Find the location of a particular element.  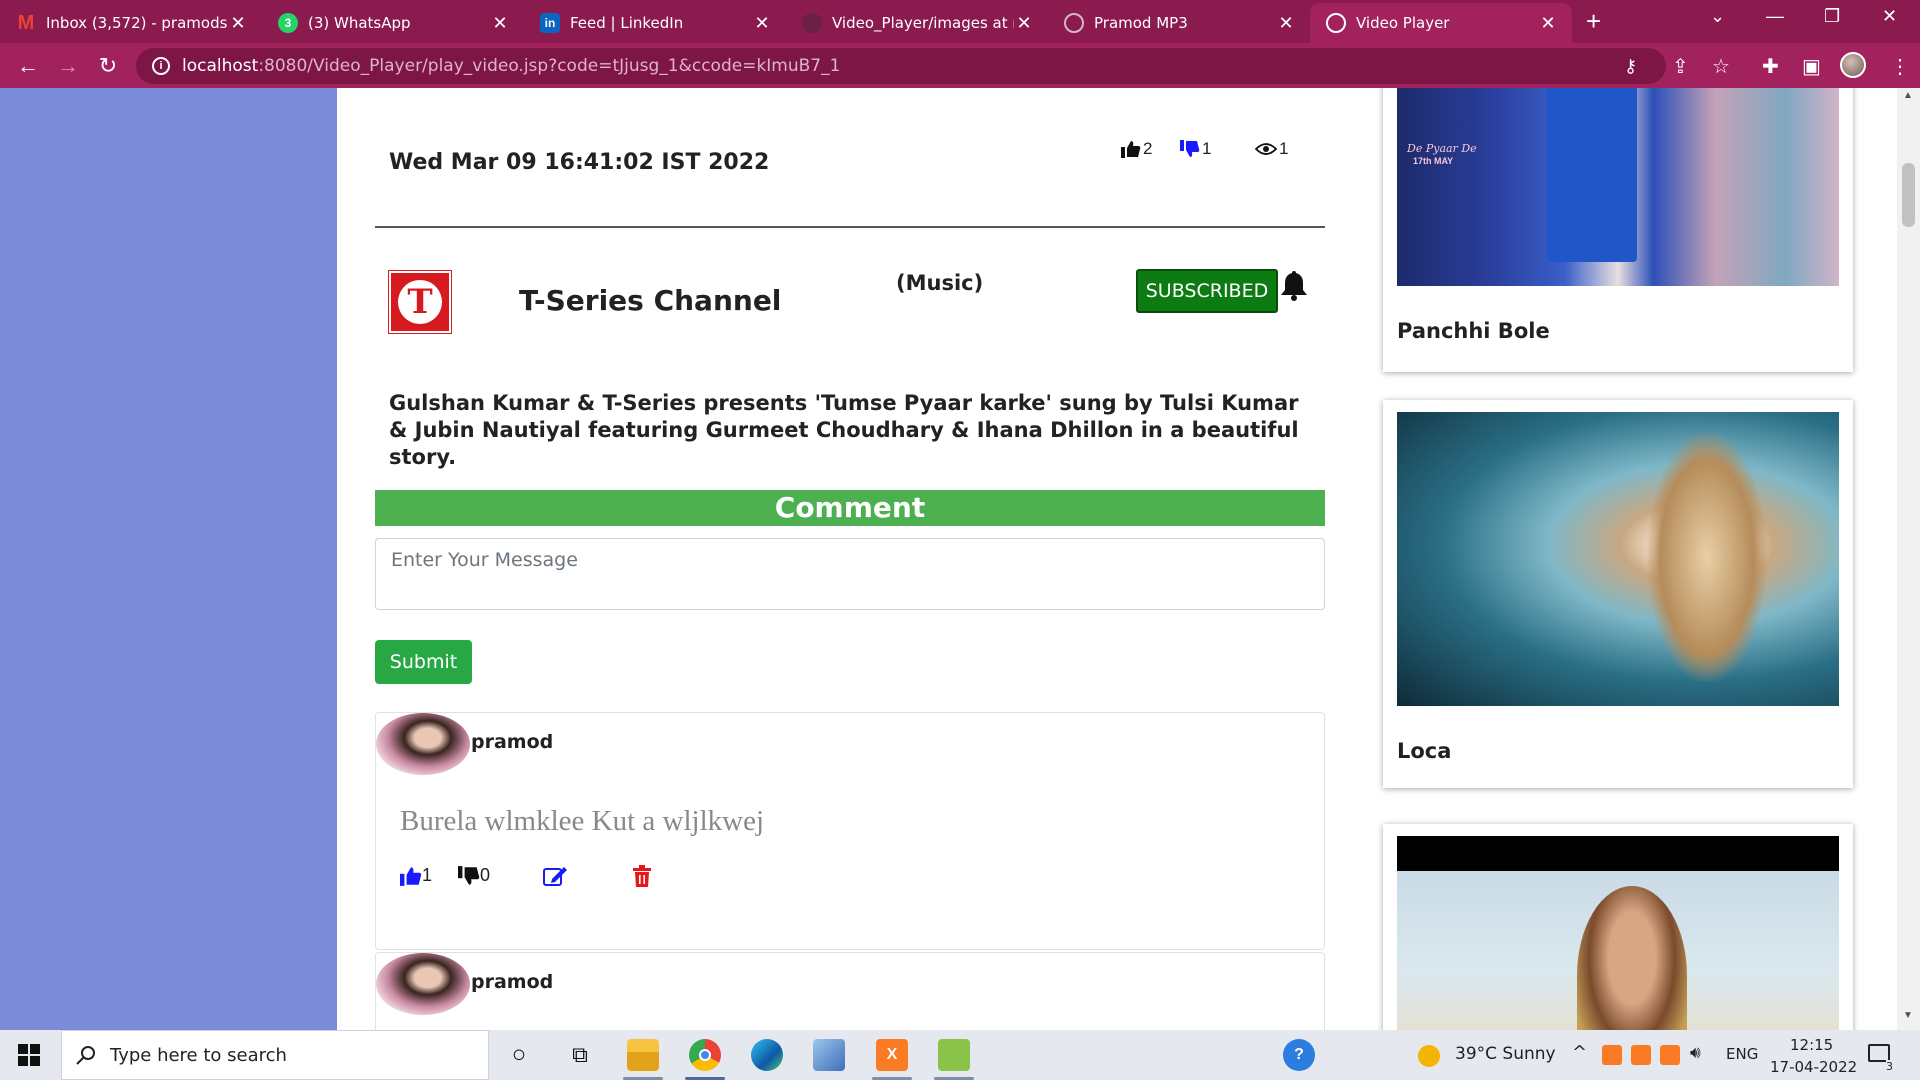

bell-icon is located at coordinates (1294, 287).